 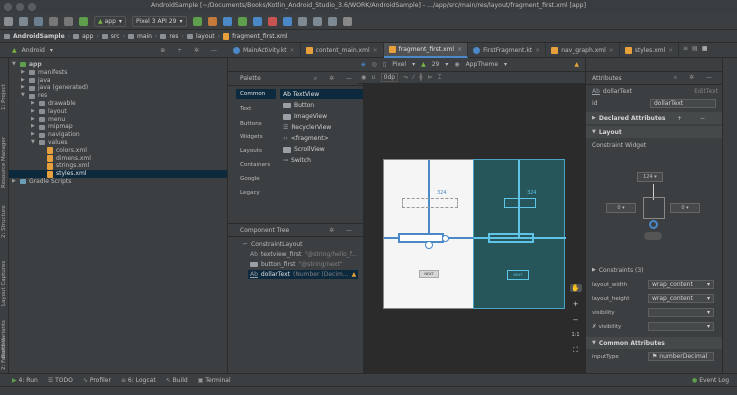 What do you see at coordinates (51, 50) in the screenshot?
I see `chevron-down-icon: ▾` at bounding box center [51, 50].